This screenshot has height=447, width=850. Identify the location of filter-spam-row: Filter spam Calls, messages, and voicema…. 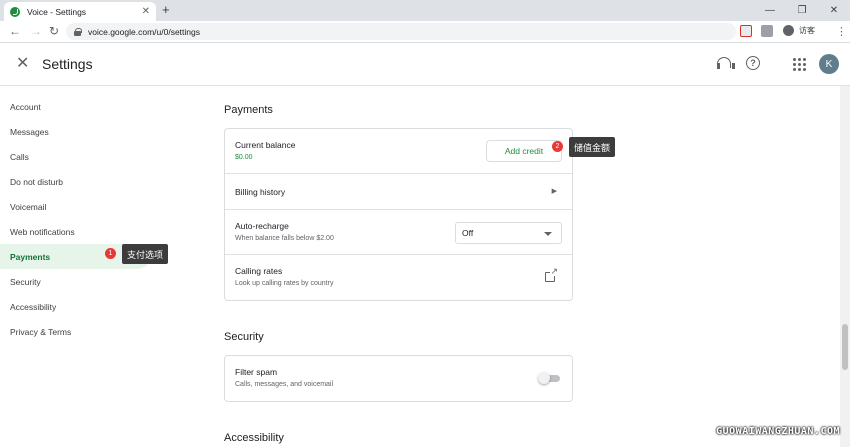
(398, 378).